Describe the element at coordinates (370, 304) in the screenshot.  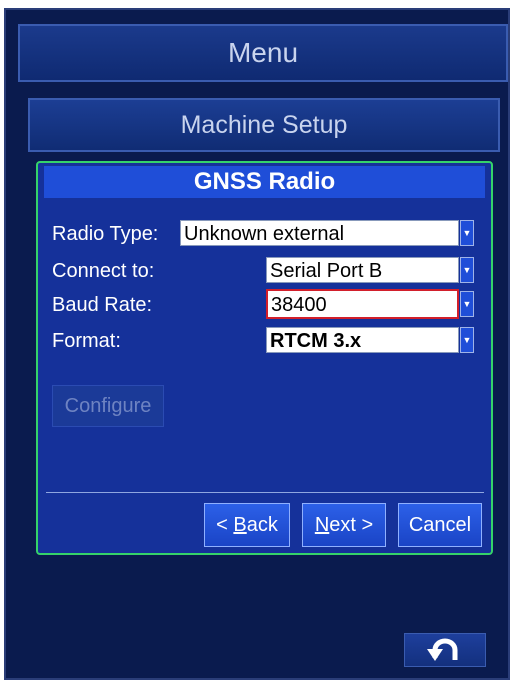
I see `baud-rate-dropdown: 38400 ▼` at that location.